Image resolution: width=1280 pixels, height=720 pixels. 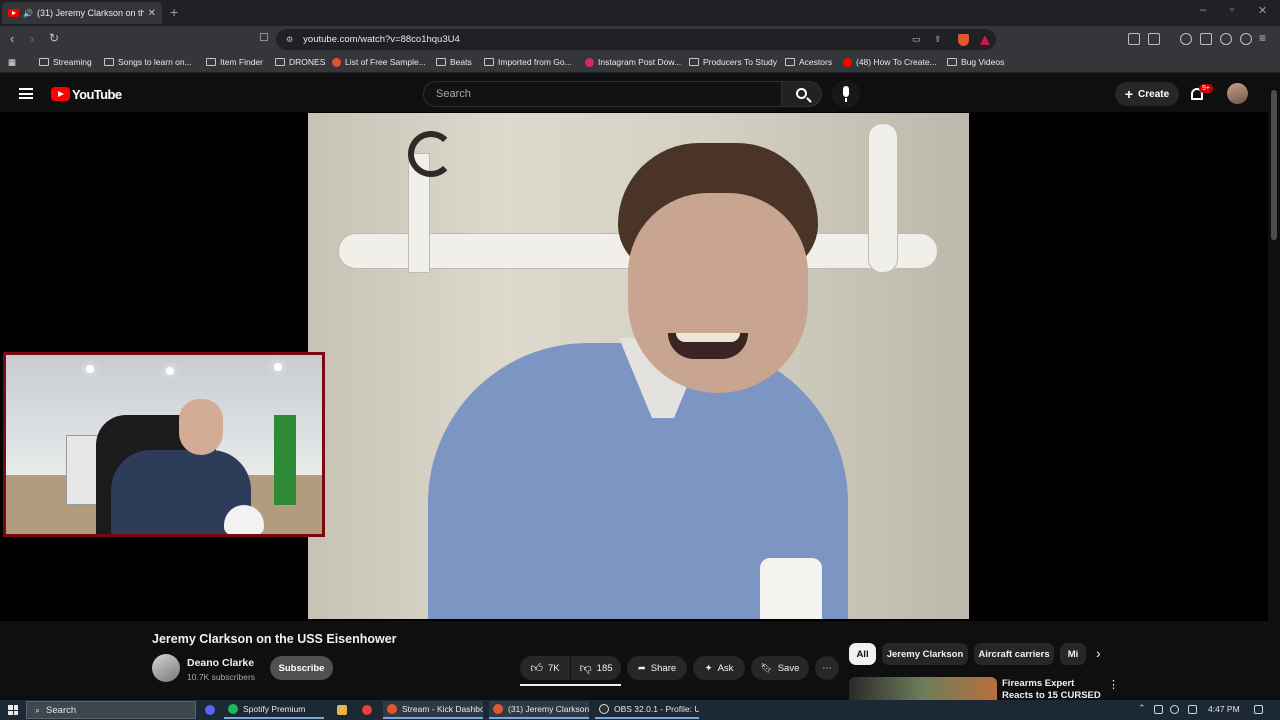 What do you see at coordinates (26, 93) in the screenshot?
I see `hamburger-menu-icon` at bounding box center [26, 93].